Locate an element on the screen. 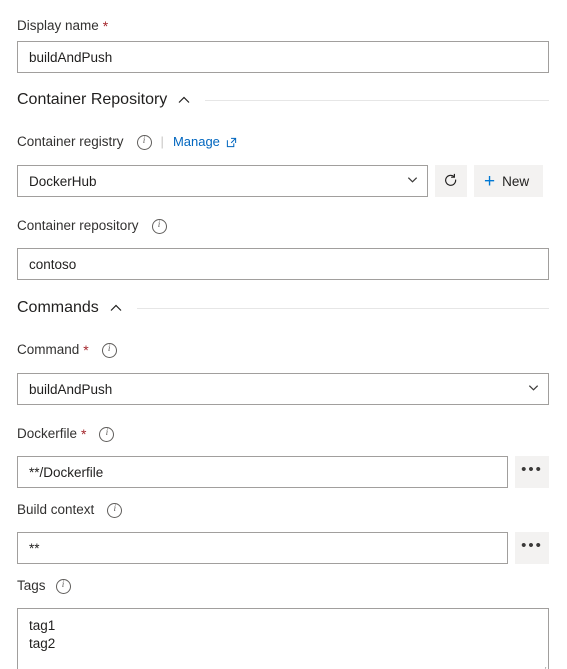  display-name-input: buildAndPush is located at coordinates (283, 57).